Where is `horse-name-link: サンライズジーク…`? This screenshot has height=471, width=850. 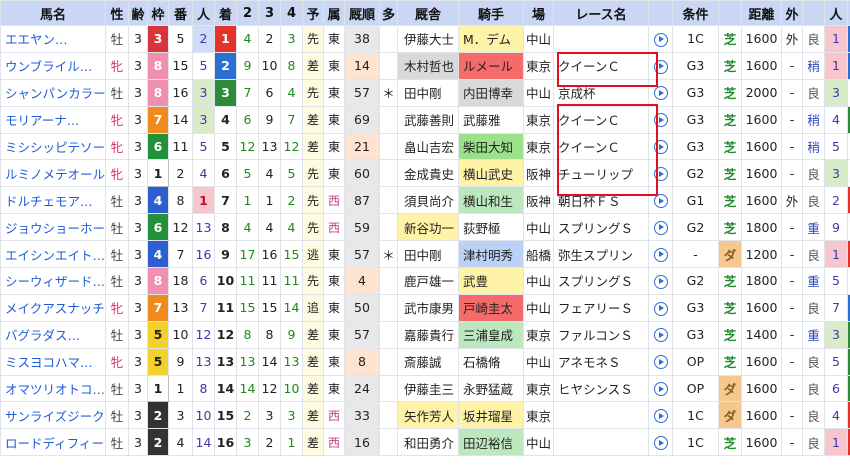
horse-name-link: サンライズジーク… is located at coordinates (53, 415).